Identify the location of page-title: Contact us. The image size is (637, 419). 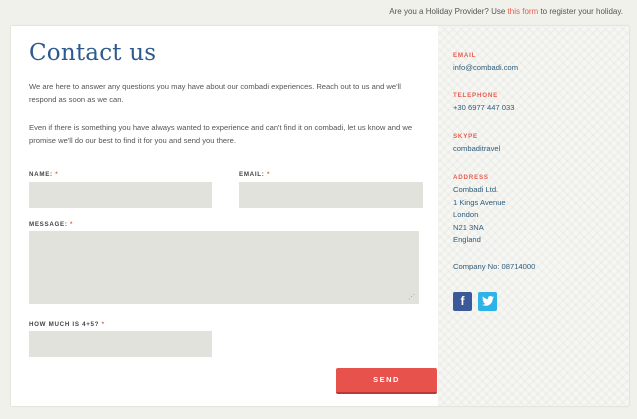
(93, 53).